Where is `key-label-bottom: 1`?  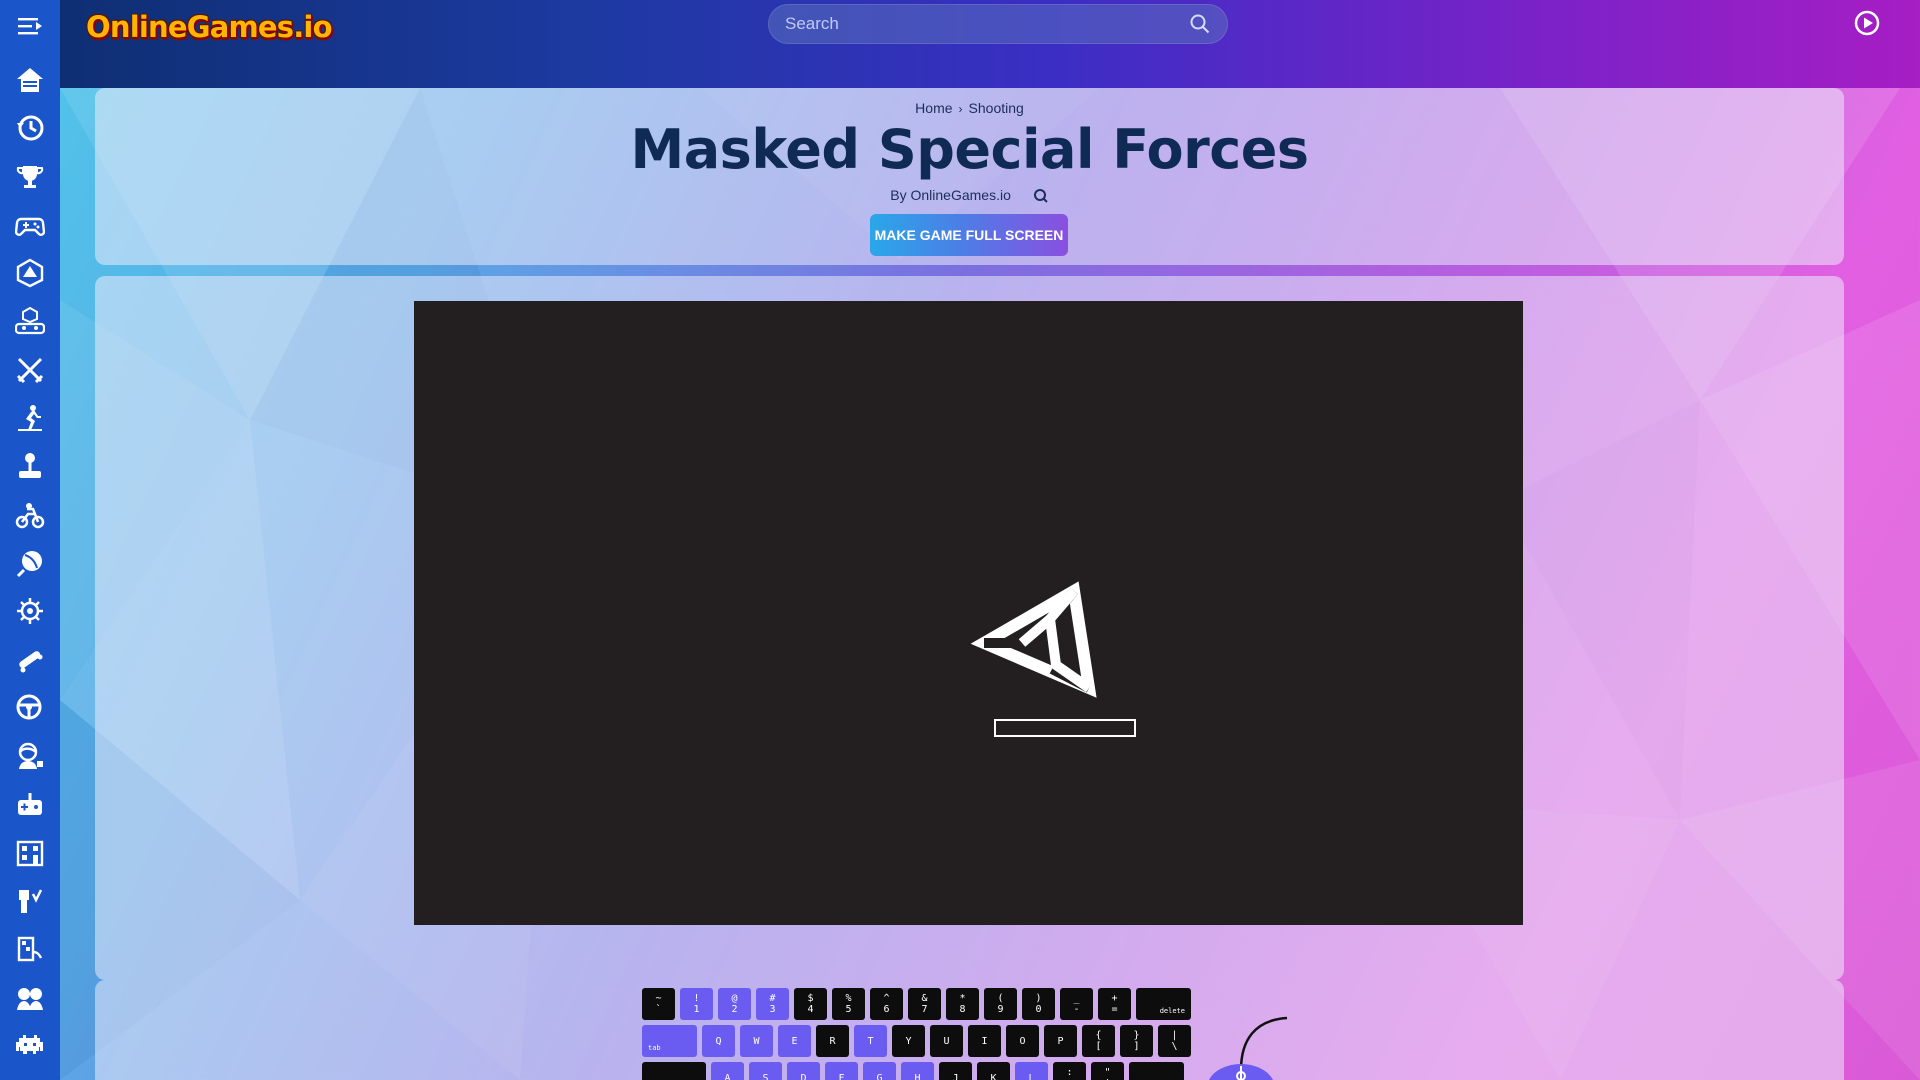 key-label-bottom: 1 is located at coordinates (696, 1009).